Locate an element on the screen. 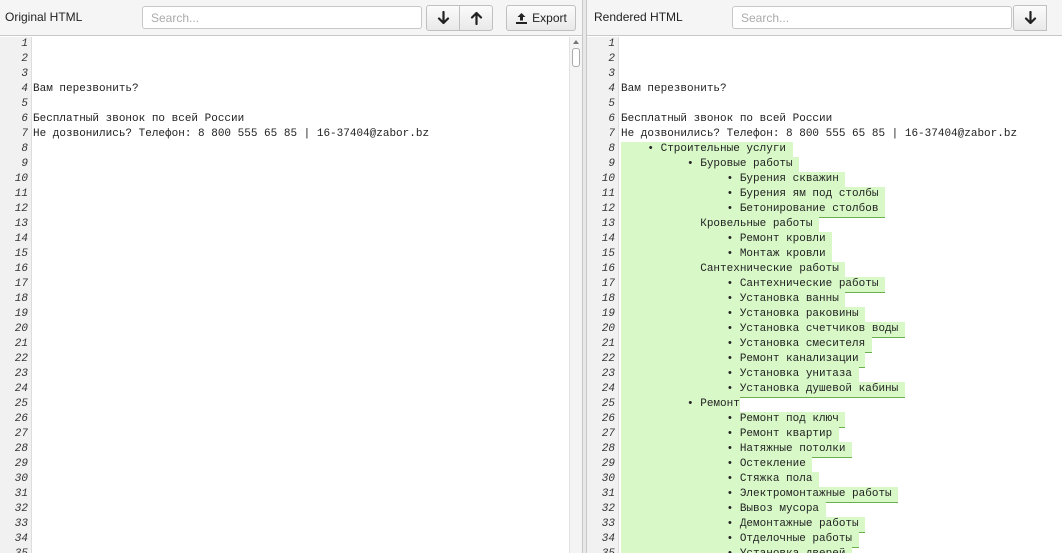  code-line: 2 is located at coordinates (824, 59).